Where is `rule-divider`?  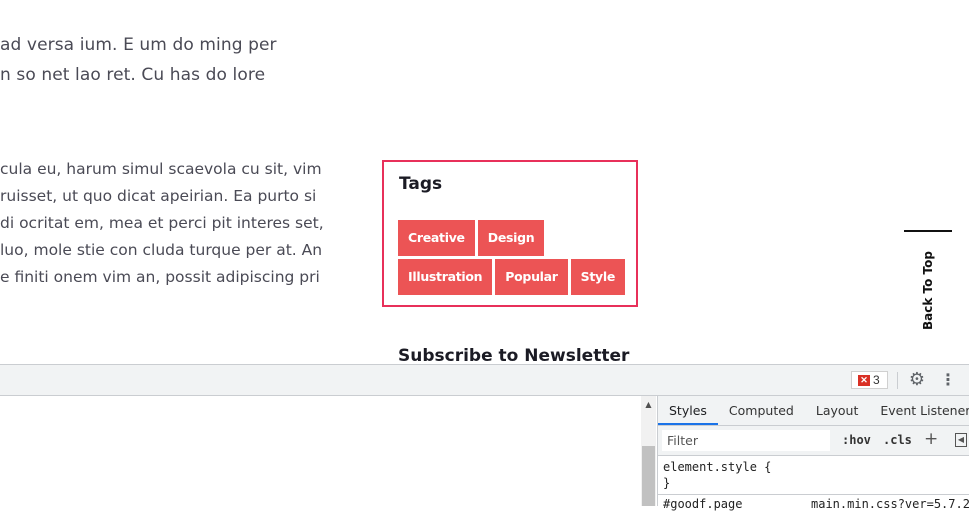 rule-divider is located at coordinates (813, 494).